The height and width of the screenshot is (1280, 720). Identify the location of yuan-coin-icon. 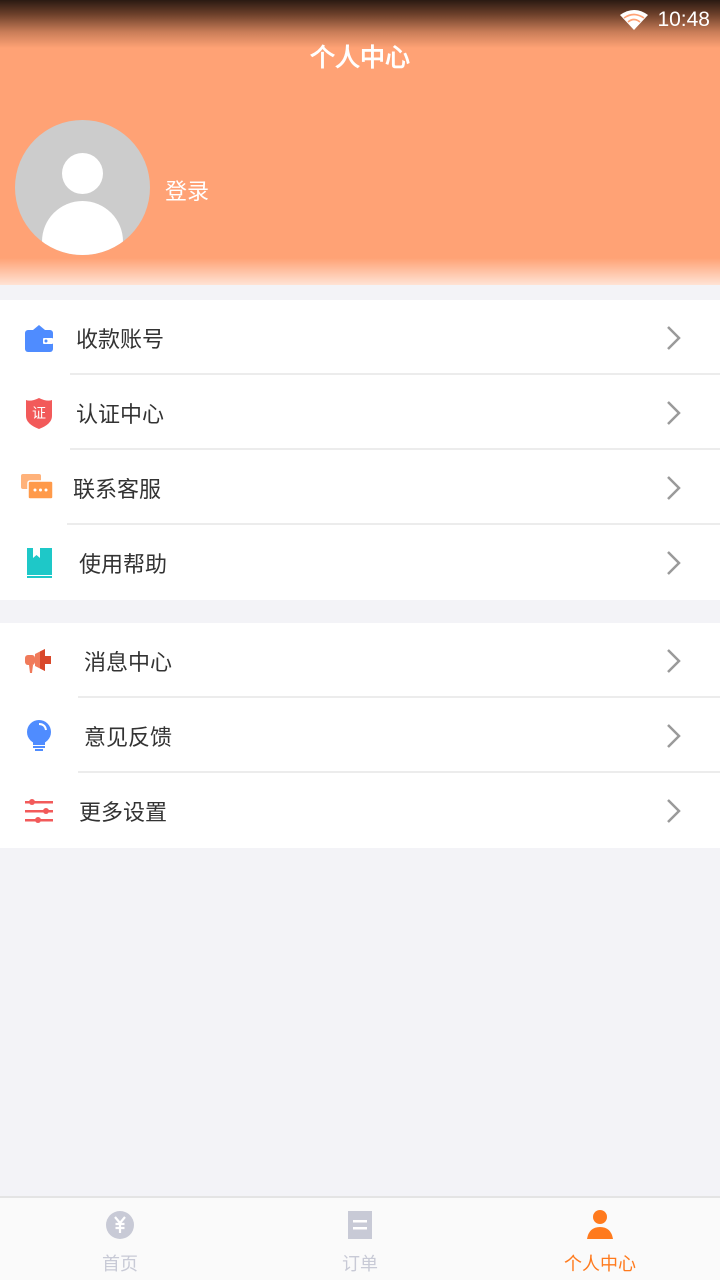
(120, 1225).